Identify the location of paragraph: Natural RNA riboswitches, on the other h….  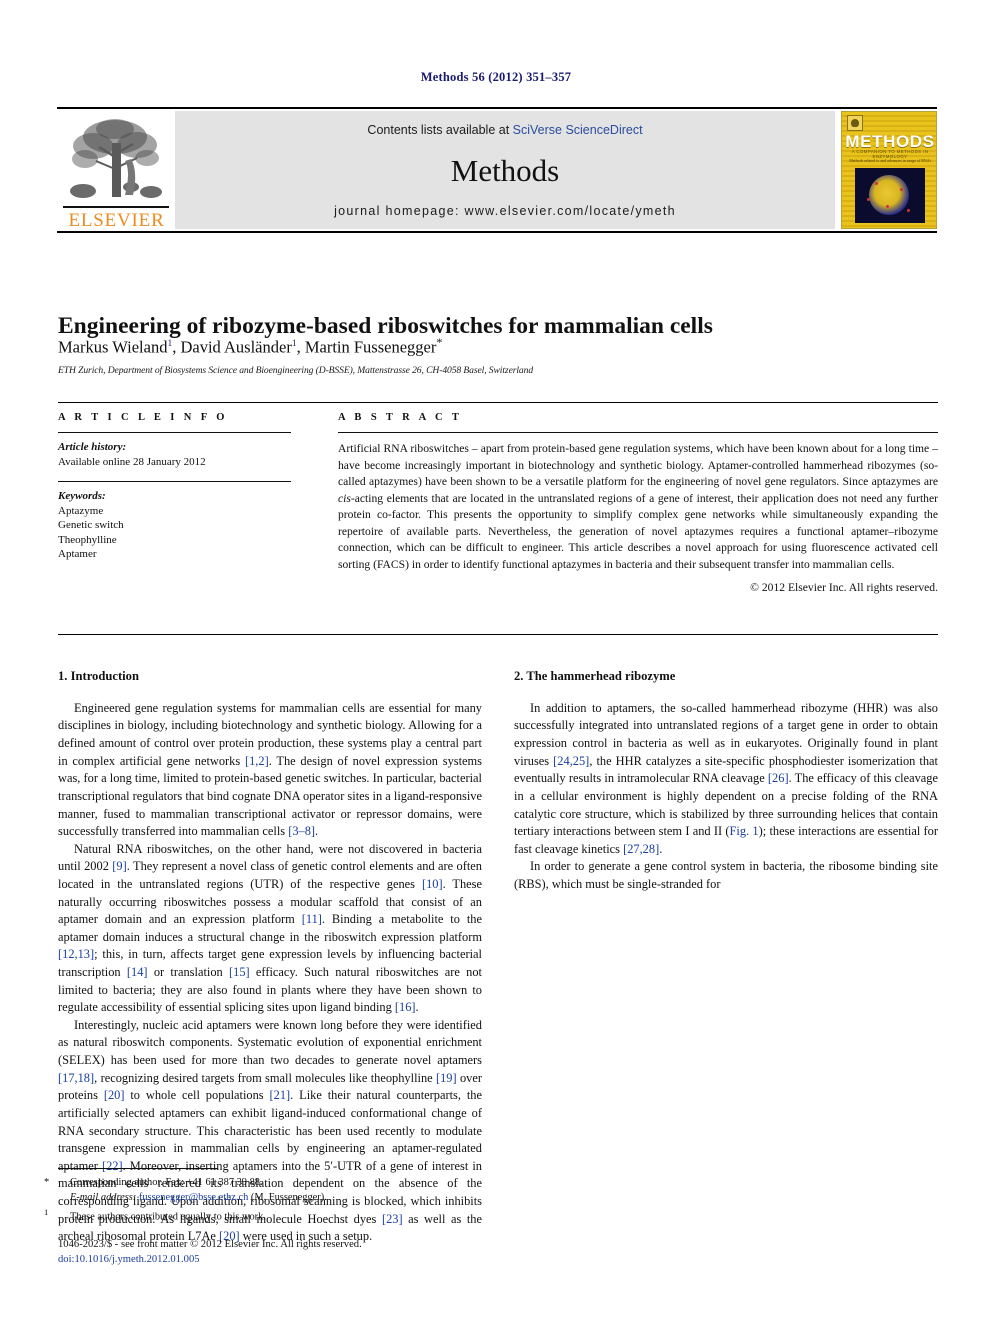
(270, 928).